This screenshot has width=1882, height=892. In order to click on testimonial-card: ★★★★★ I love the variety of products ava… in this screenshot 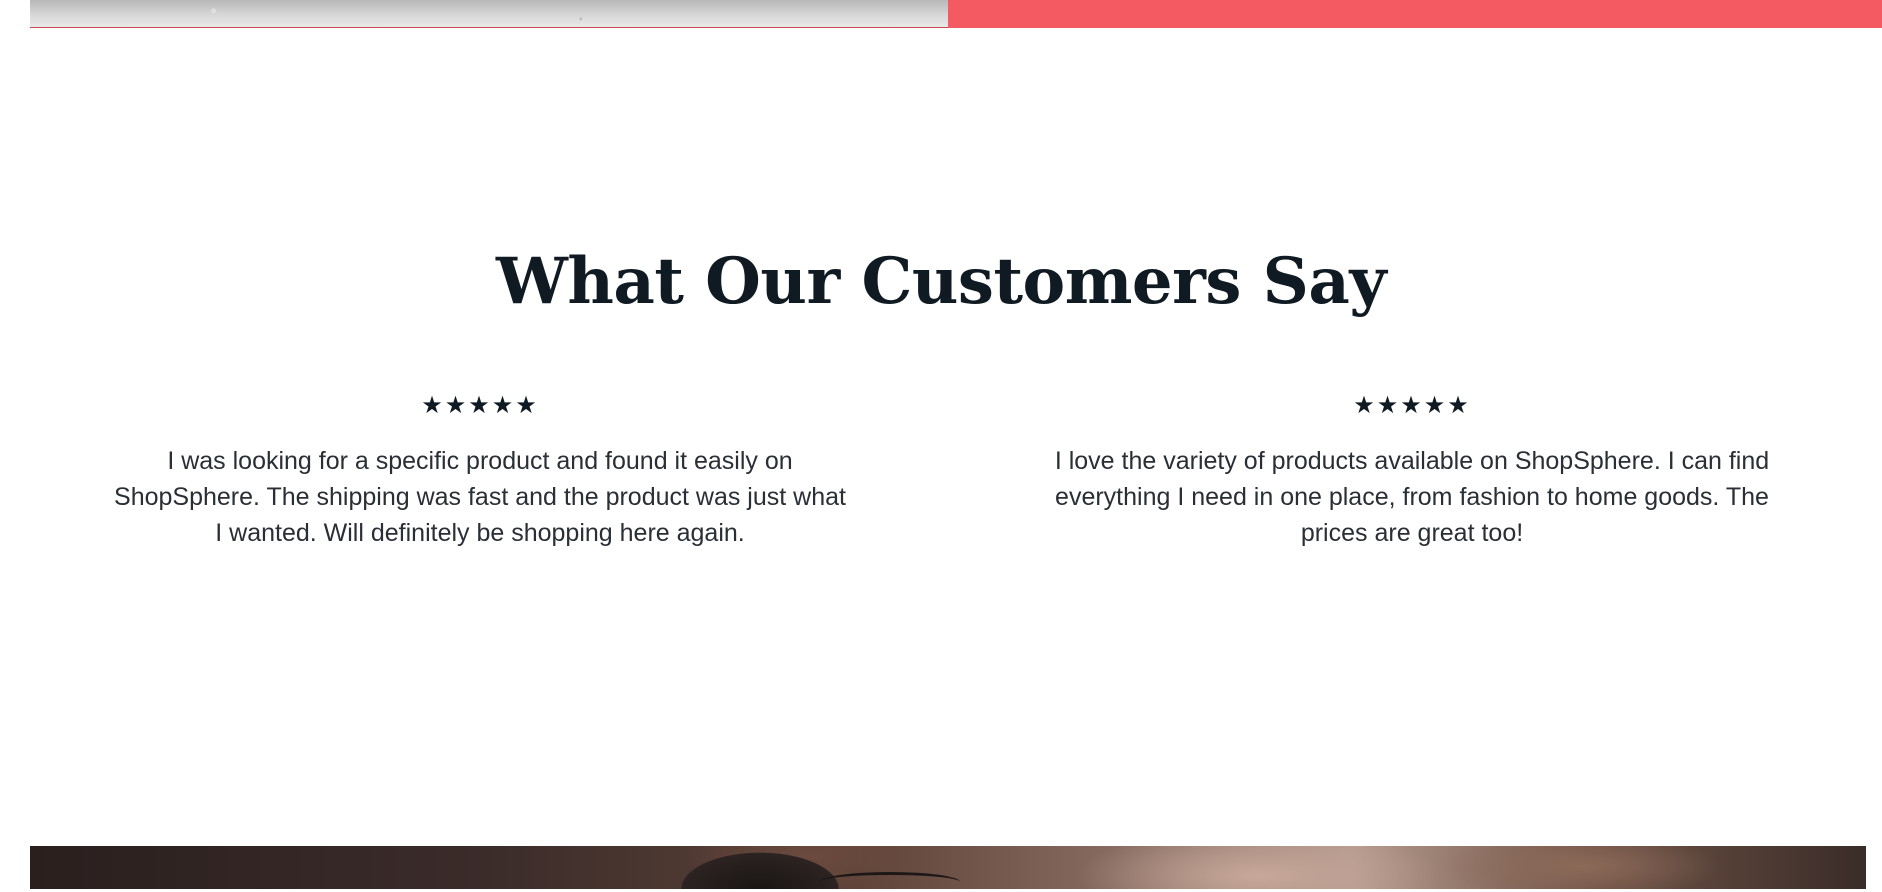, I will do `click(1412, 484)`.